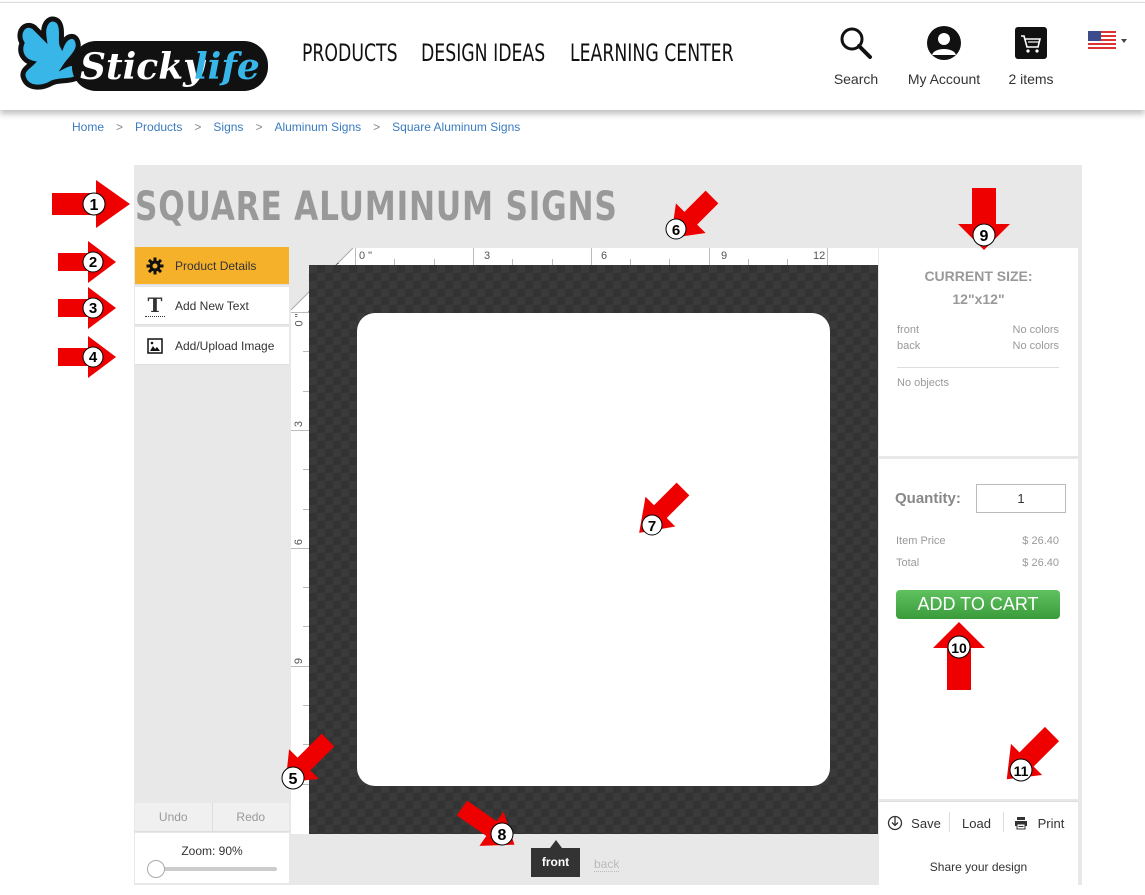 Image resolution: width=1145 pixels, height=895 pixels. I want to click on search-button: Search, so click(856, 56).